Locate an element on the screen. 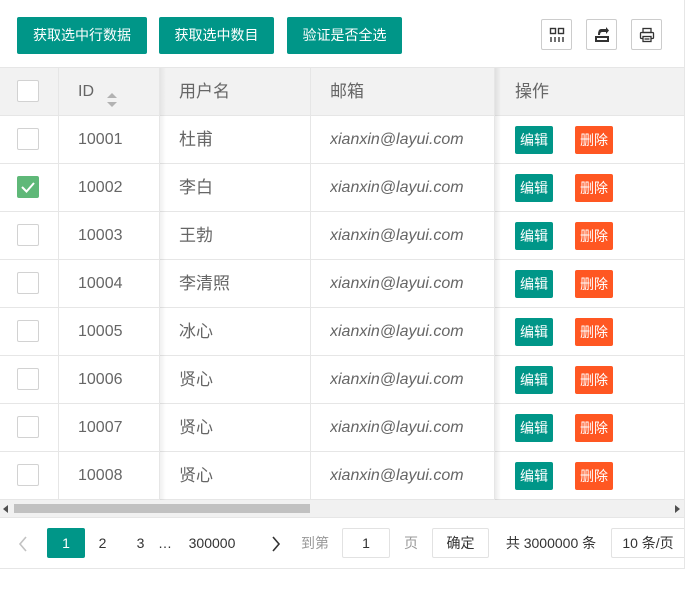  cell-id: 10006 is located at coordinates (100, 379).